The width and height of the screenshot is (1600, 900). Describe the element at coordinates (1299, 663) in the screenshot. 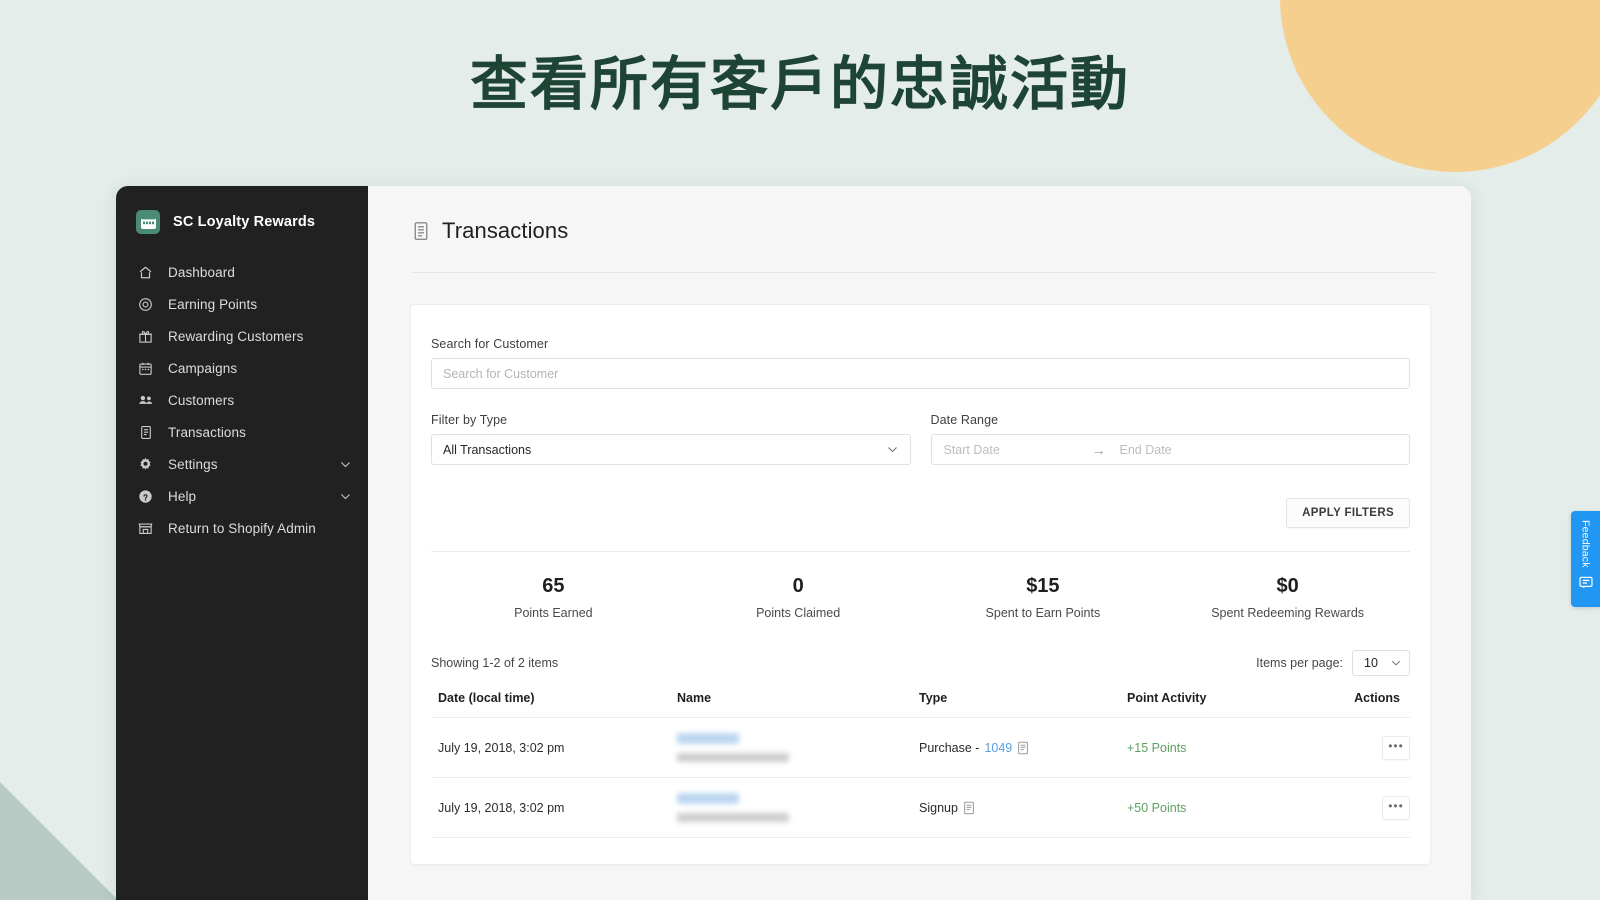

I see `items-per-page-label: Items per page:` at that location.